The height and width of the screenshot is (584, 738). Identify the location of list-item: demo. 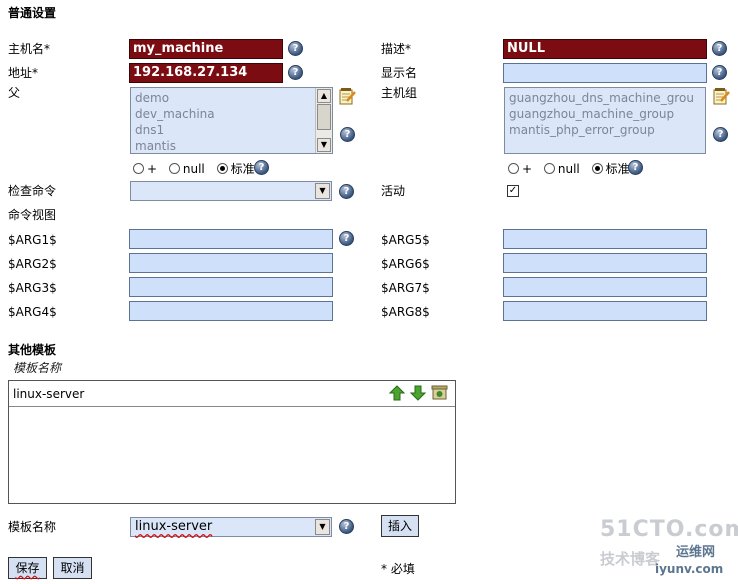
(231, 98).